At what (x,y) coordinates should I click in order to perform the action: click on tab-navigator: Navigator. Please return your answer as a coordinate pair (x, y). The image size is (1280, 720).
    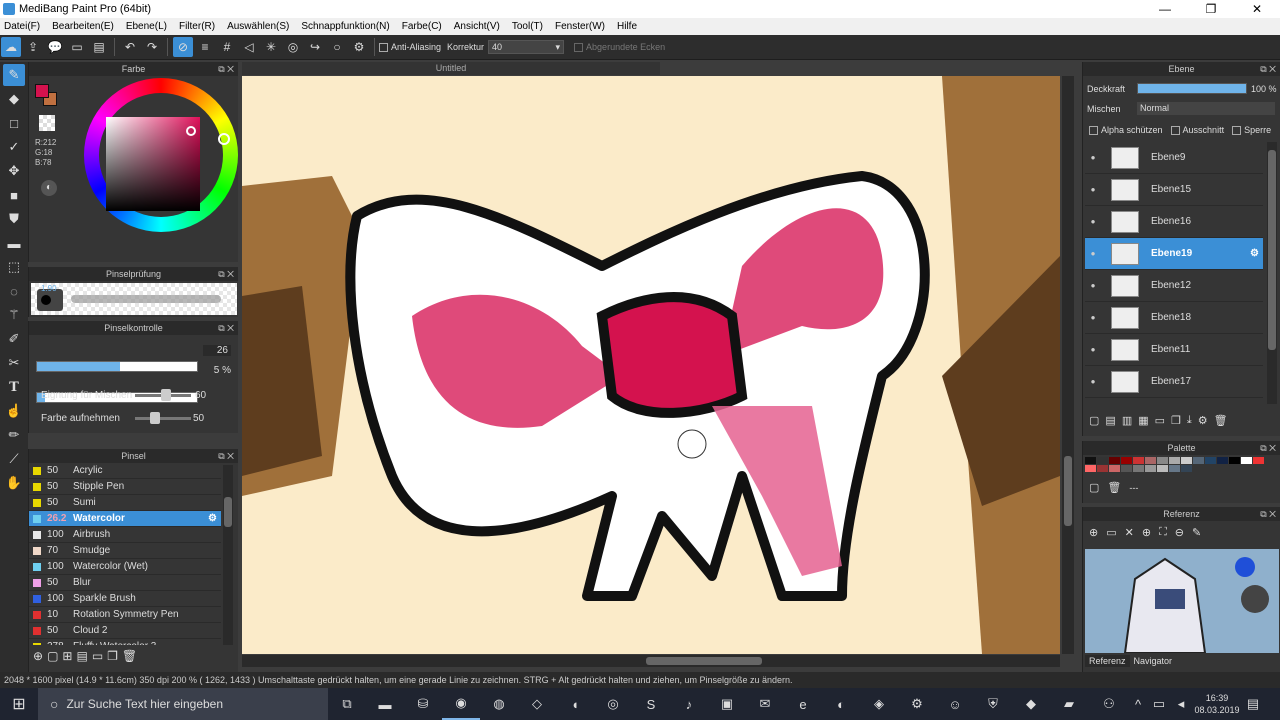
    Looking at the image, I should click on (1153, 661).